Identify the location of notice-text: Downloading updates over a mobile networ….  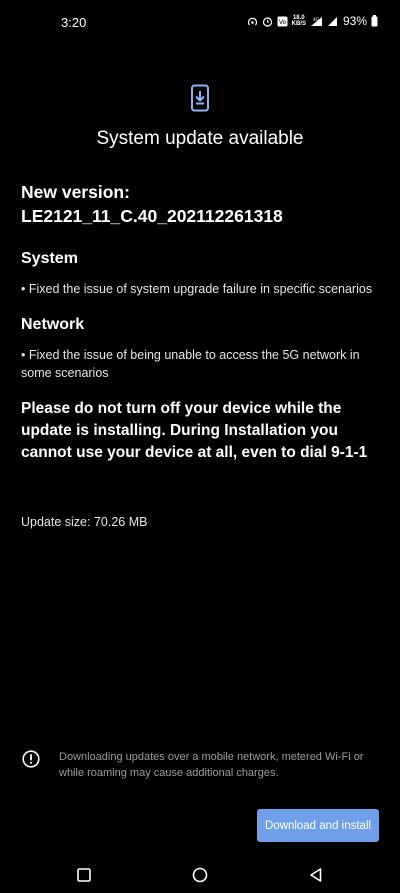
(211, 765).